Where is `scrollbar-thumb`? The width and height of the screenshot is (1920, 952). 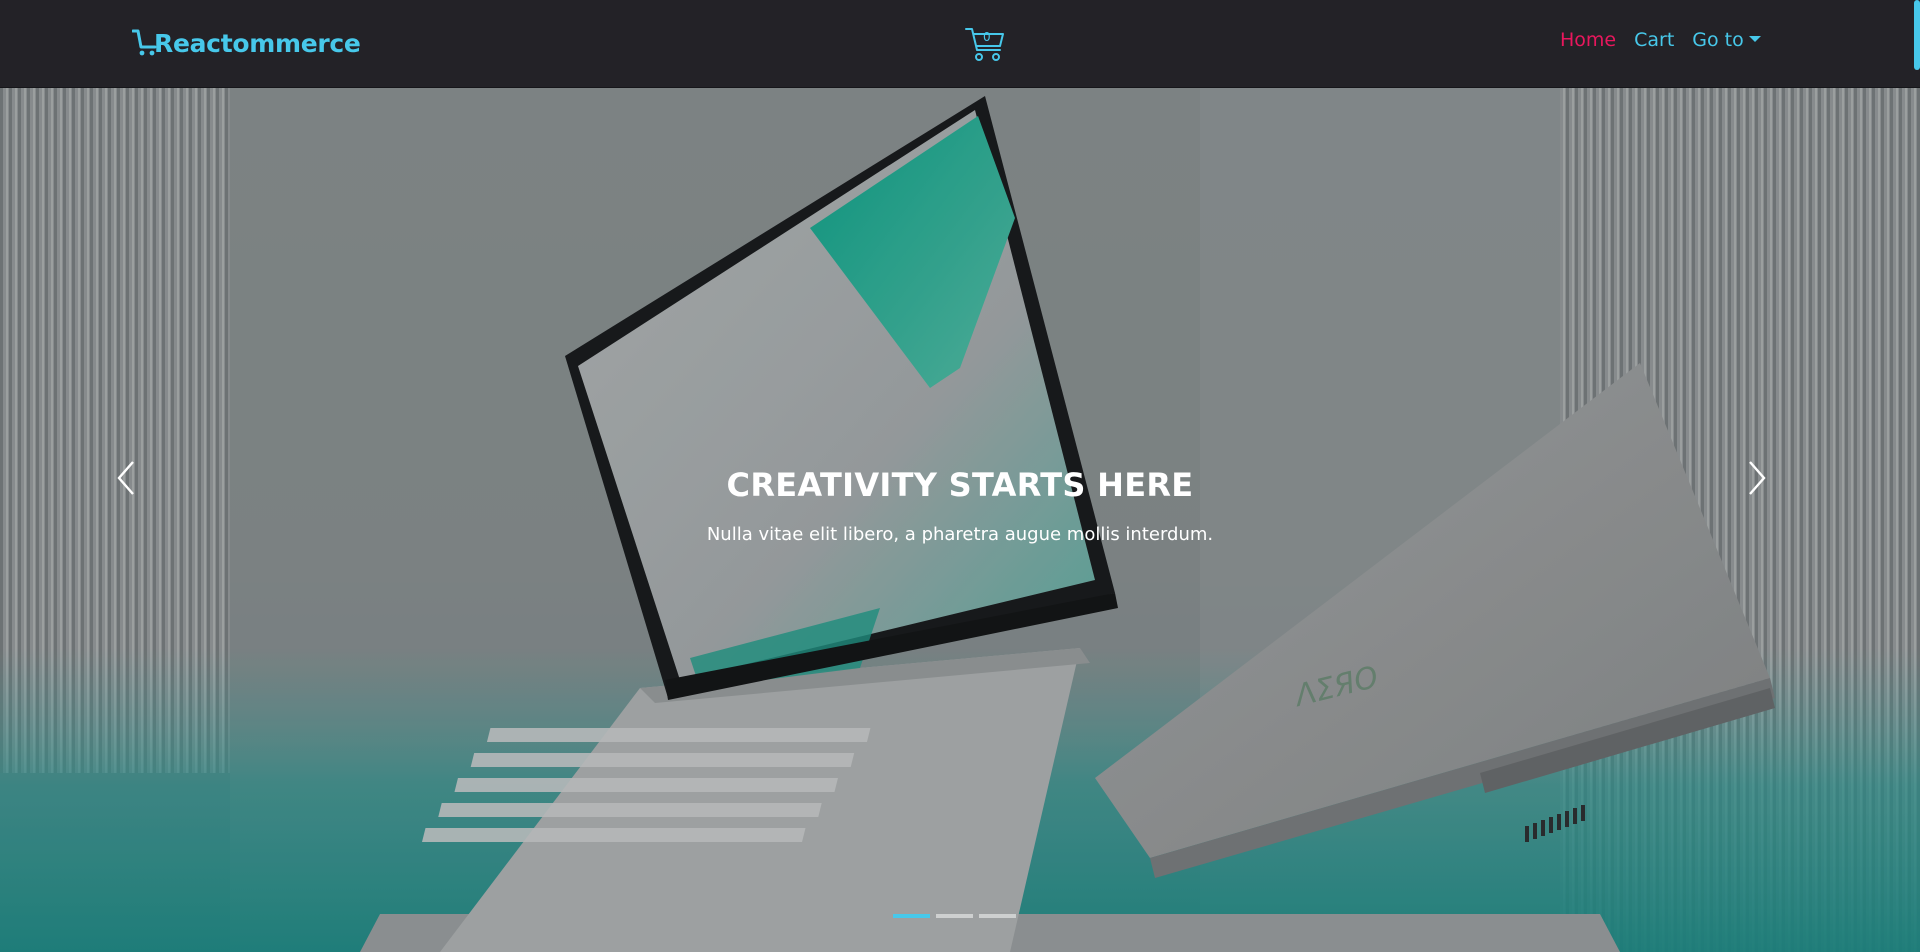 scrollbar-thumb is located at coordinates (1917, 35).